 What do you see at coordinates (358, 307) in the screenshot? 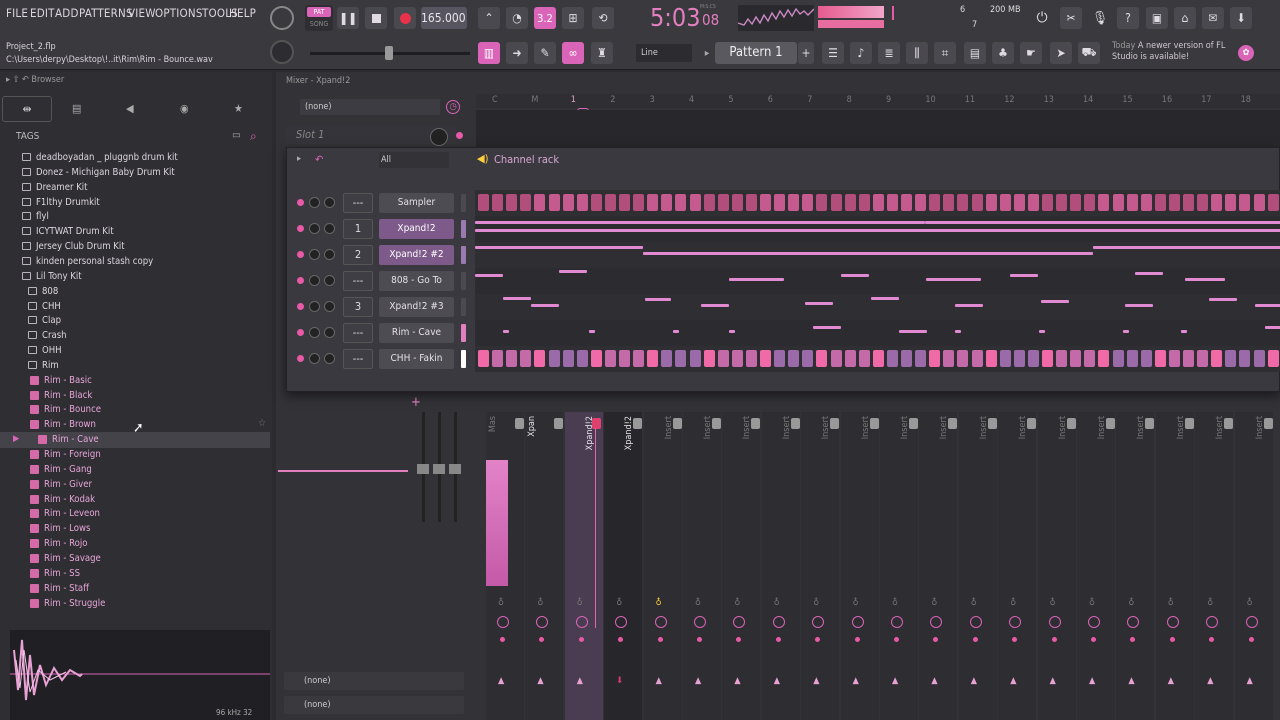
I see `channel-mixer-track: 3` at bounding box center [358, 307].